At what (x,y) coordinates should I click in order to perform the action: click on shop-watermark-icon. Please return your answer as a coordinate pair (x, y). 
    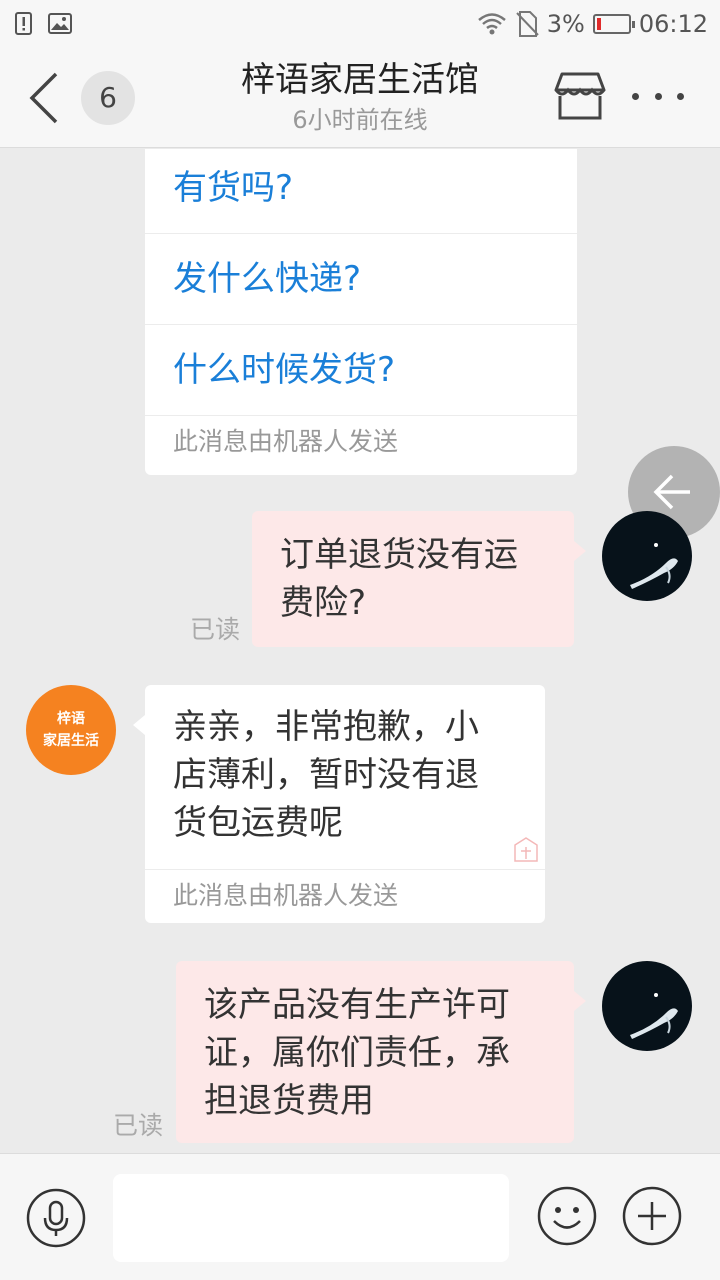
    Looking at the image, I should click on (526, 849).